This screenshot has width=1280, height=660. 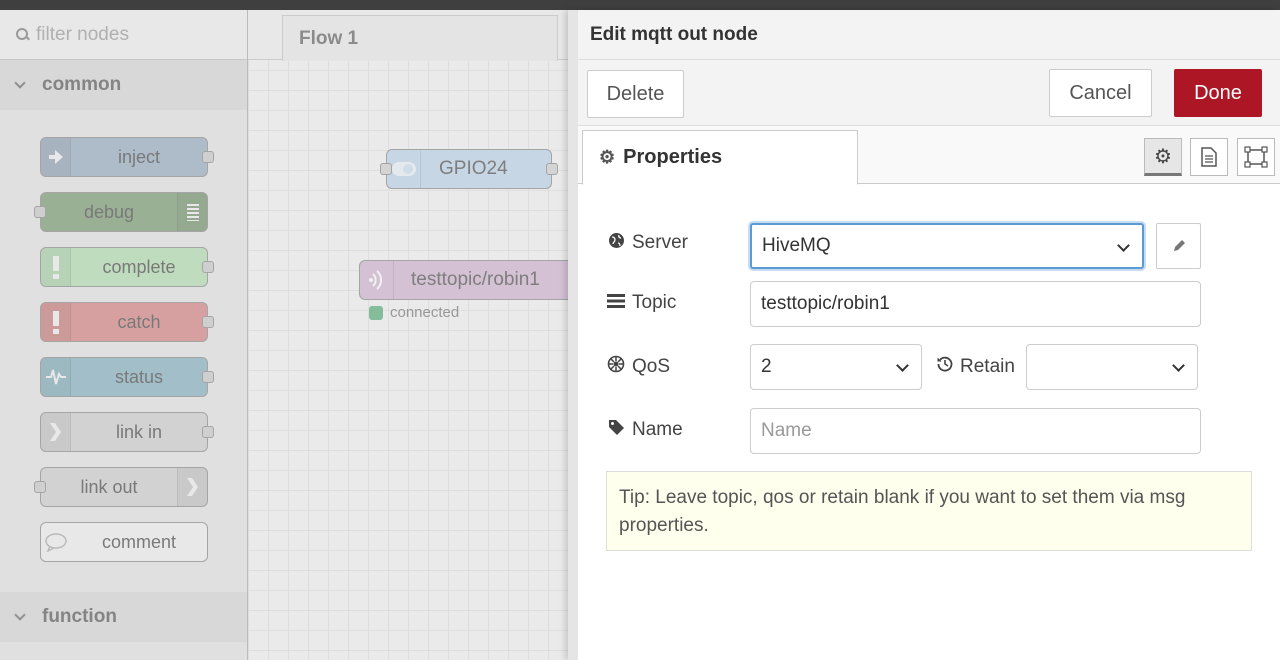 I want to click on pencil-icon, so click(x=1179, y=245).